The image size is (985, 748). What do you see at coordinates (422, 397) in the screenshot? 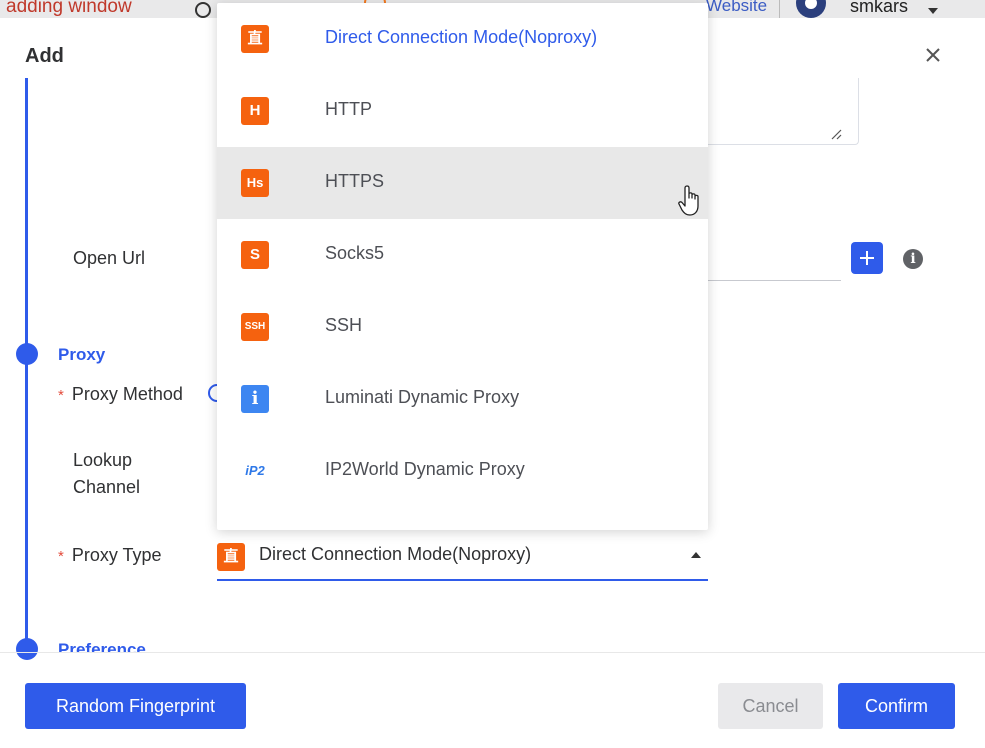
I see `option-label: Luminati Dynamic Proxy` at bounding box center [422, 397].